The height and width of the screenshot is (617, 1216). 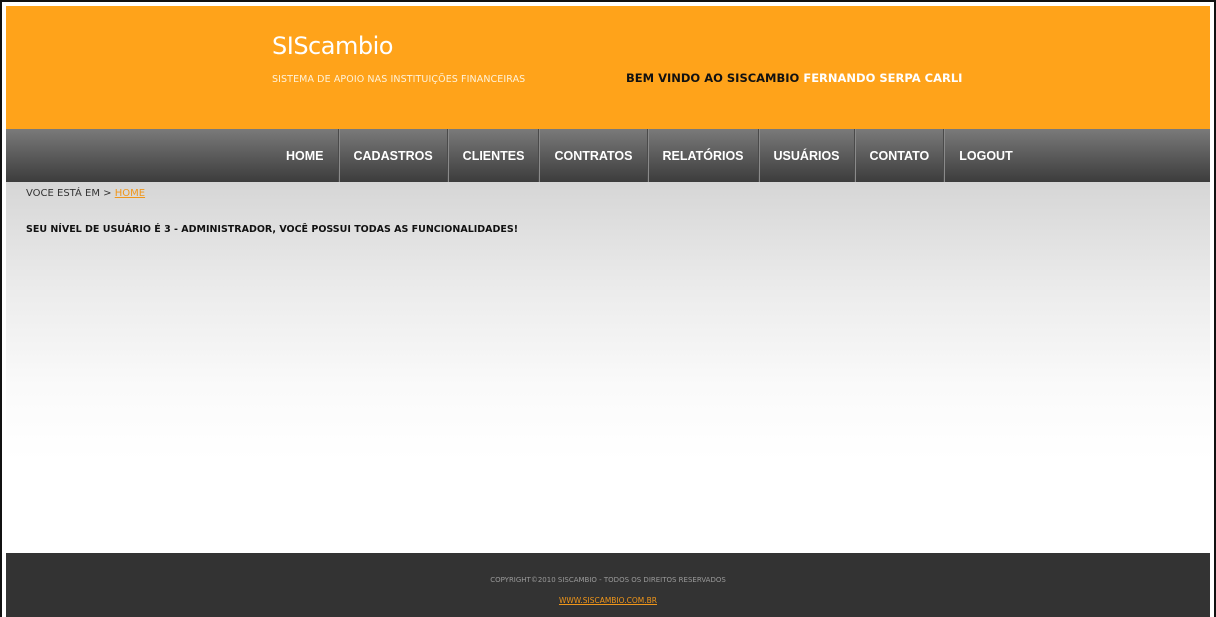 I want to click on nav-item-usuarios: USUÁRIOS, so click(x=806, y=155).